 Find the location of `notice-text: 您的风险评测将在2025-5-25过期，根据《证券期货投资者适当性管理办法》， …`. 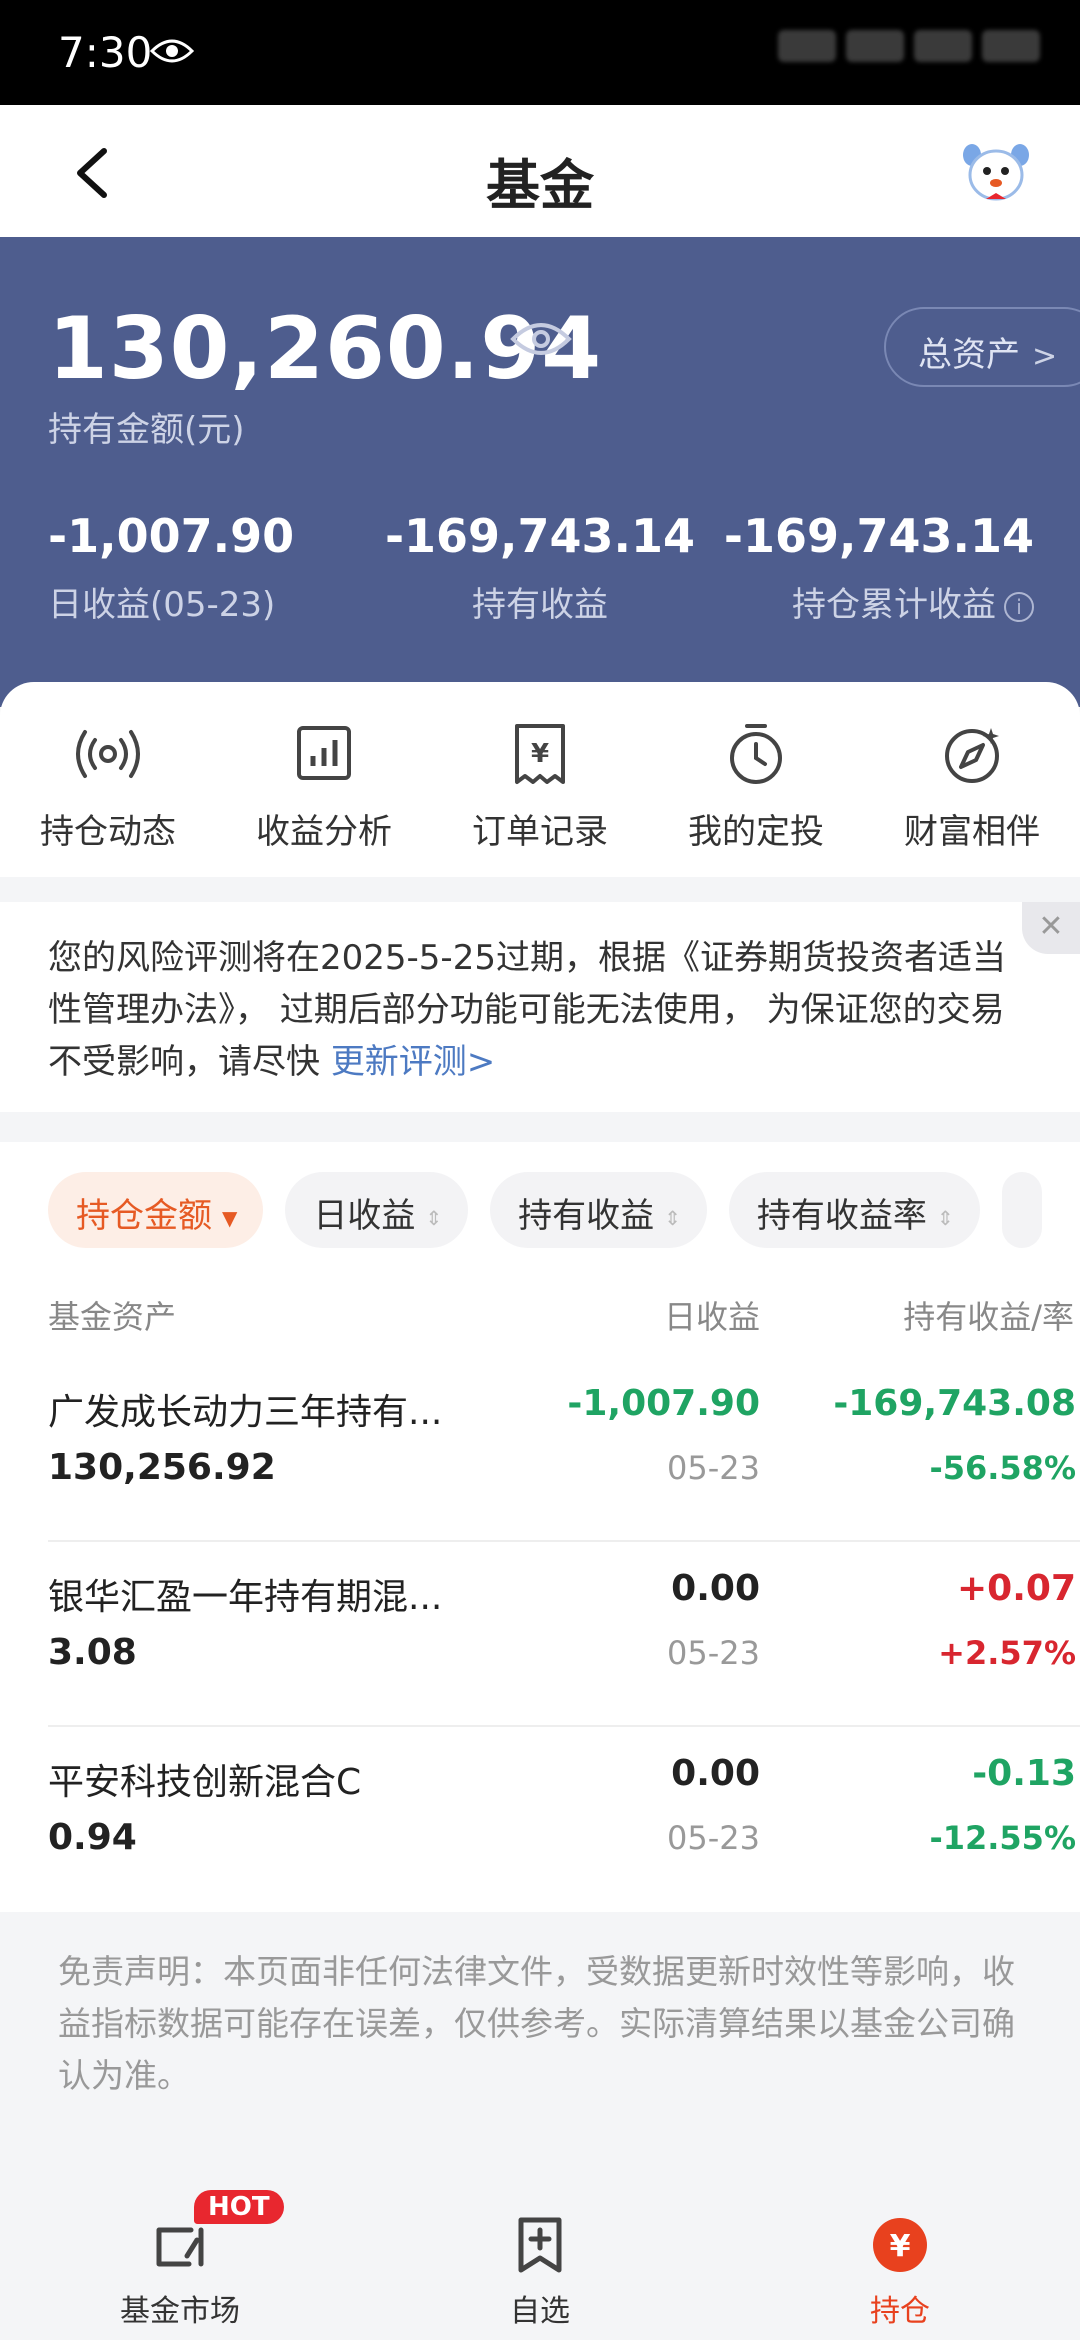

notice-text: 您的风险评测将在2025-5-25过期，根据《证券期货投资者适当性管理办法》， … is located at coordinates (527, 1010).